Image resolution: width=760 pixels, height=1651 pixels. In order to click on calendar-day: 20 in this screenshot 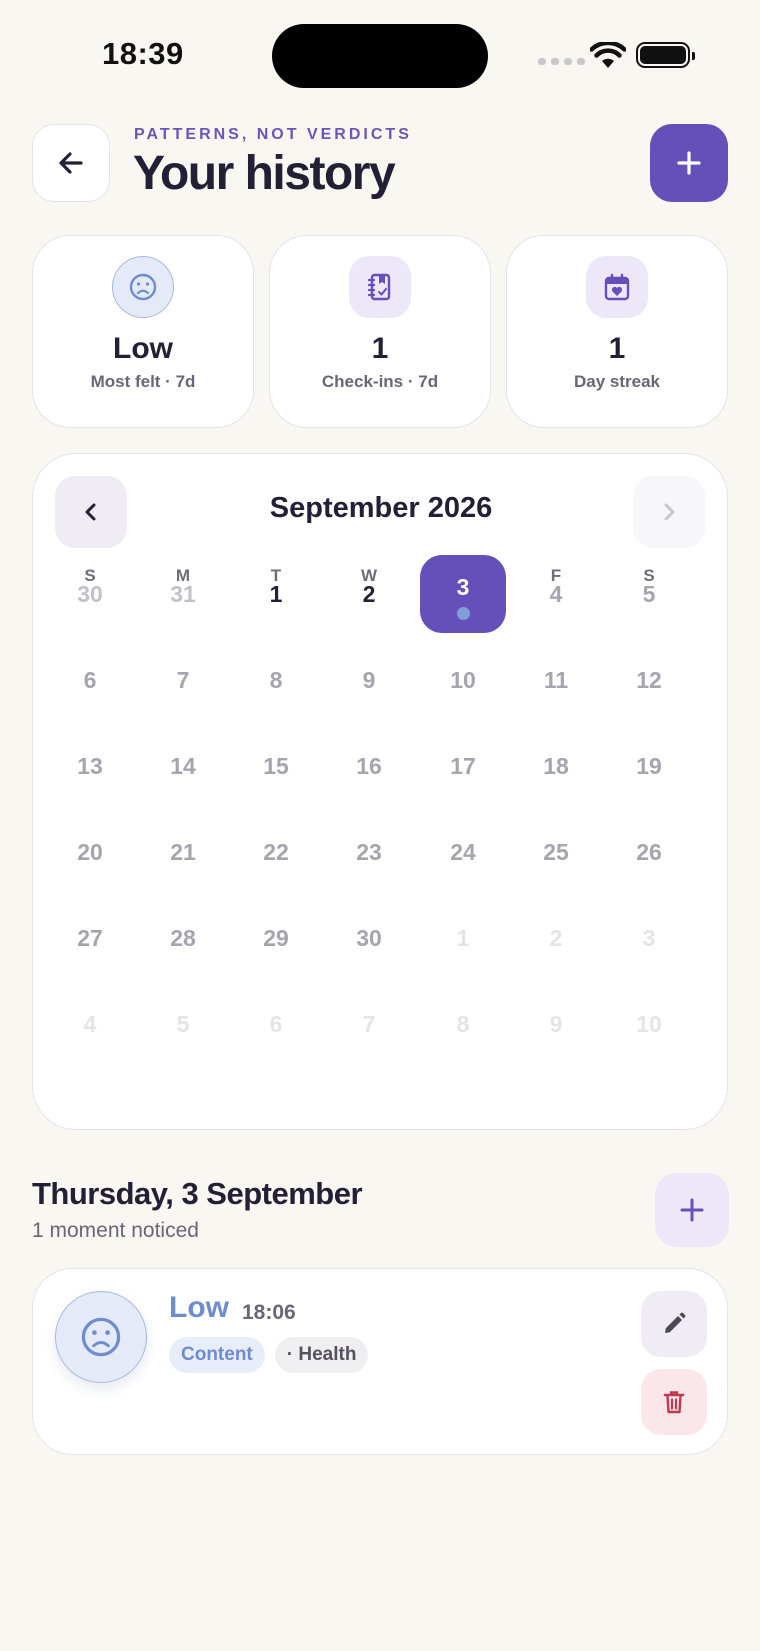, I will do `click(90, 852)`.